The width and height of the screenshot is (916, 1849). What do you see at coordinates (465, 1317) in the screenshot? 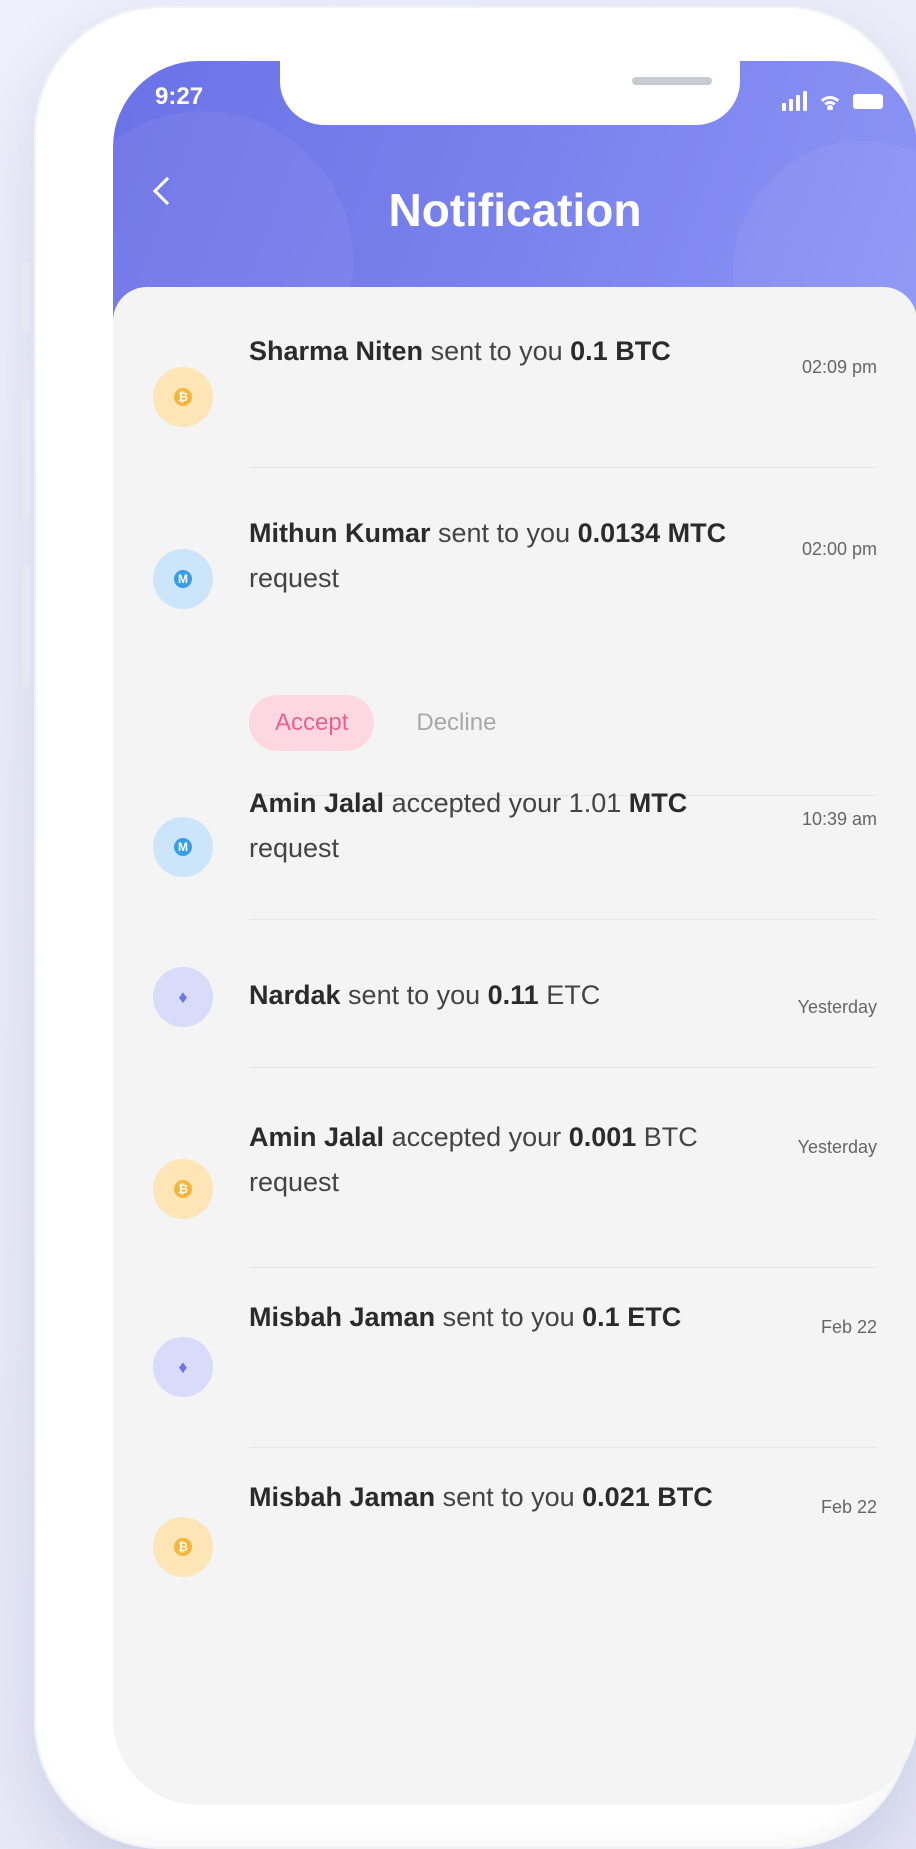
I see `notification-text: Misbah Jaman sent to you 0.1 ETC` at bounding box center [465, 1317].